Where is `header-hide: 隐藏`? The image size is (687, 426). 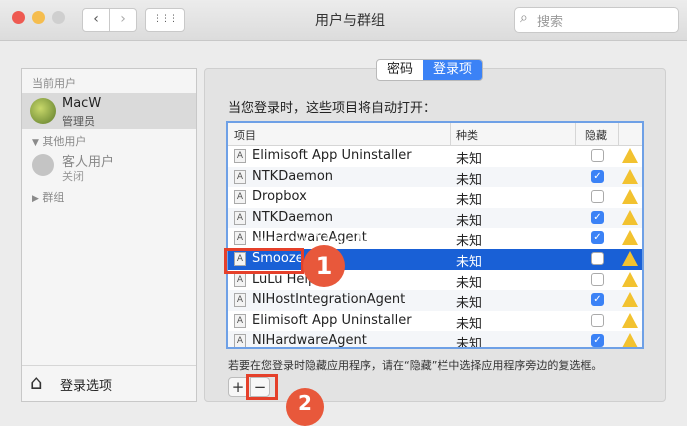 header-hide: 隐藏 is located at coordinates (596, 135).